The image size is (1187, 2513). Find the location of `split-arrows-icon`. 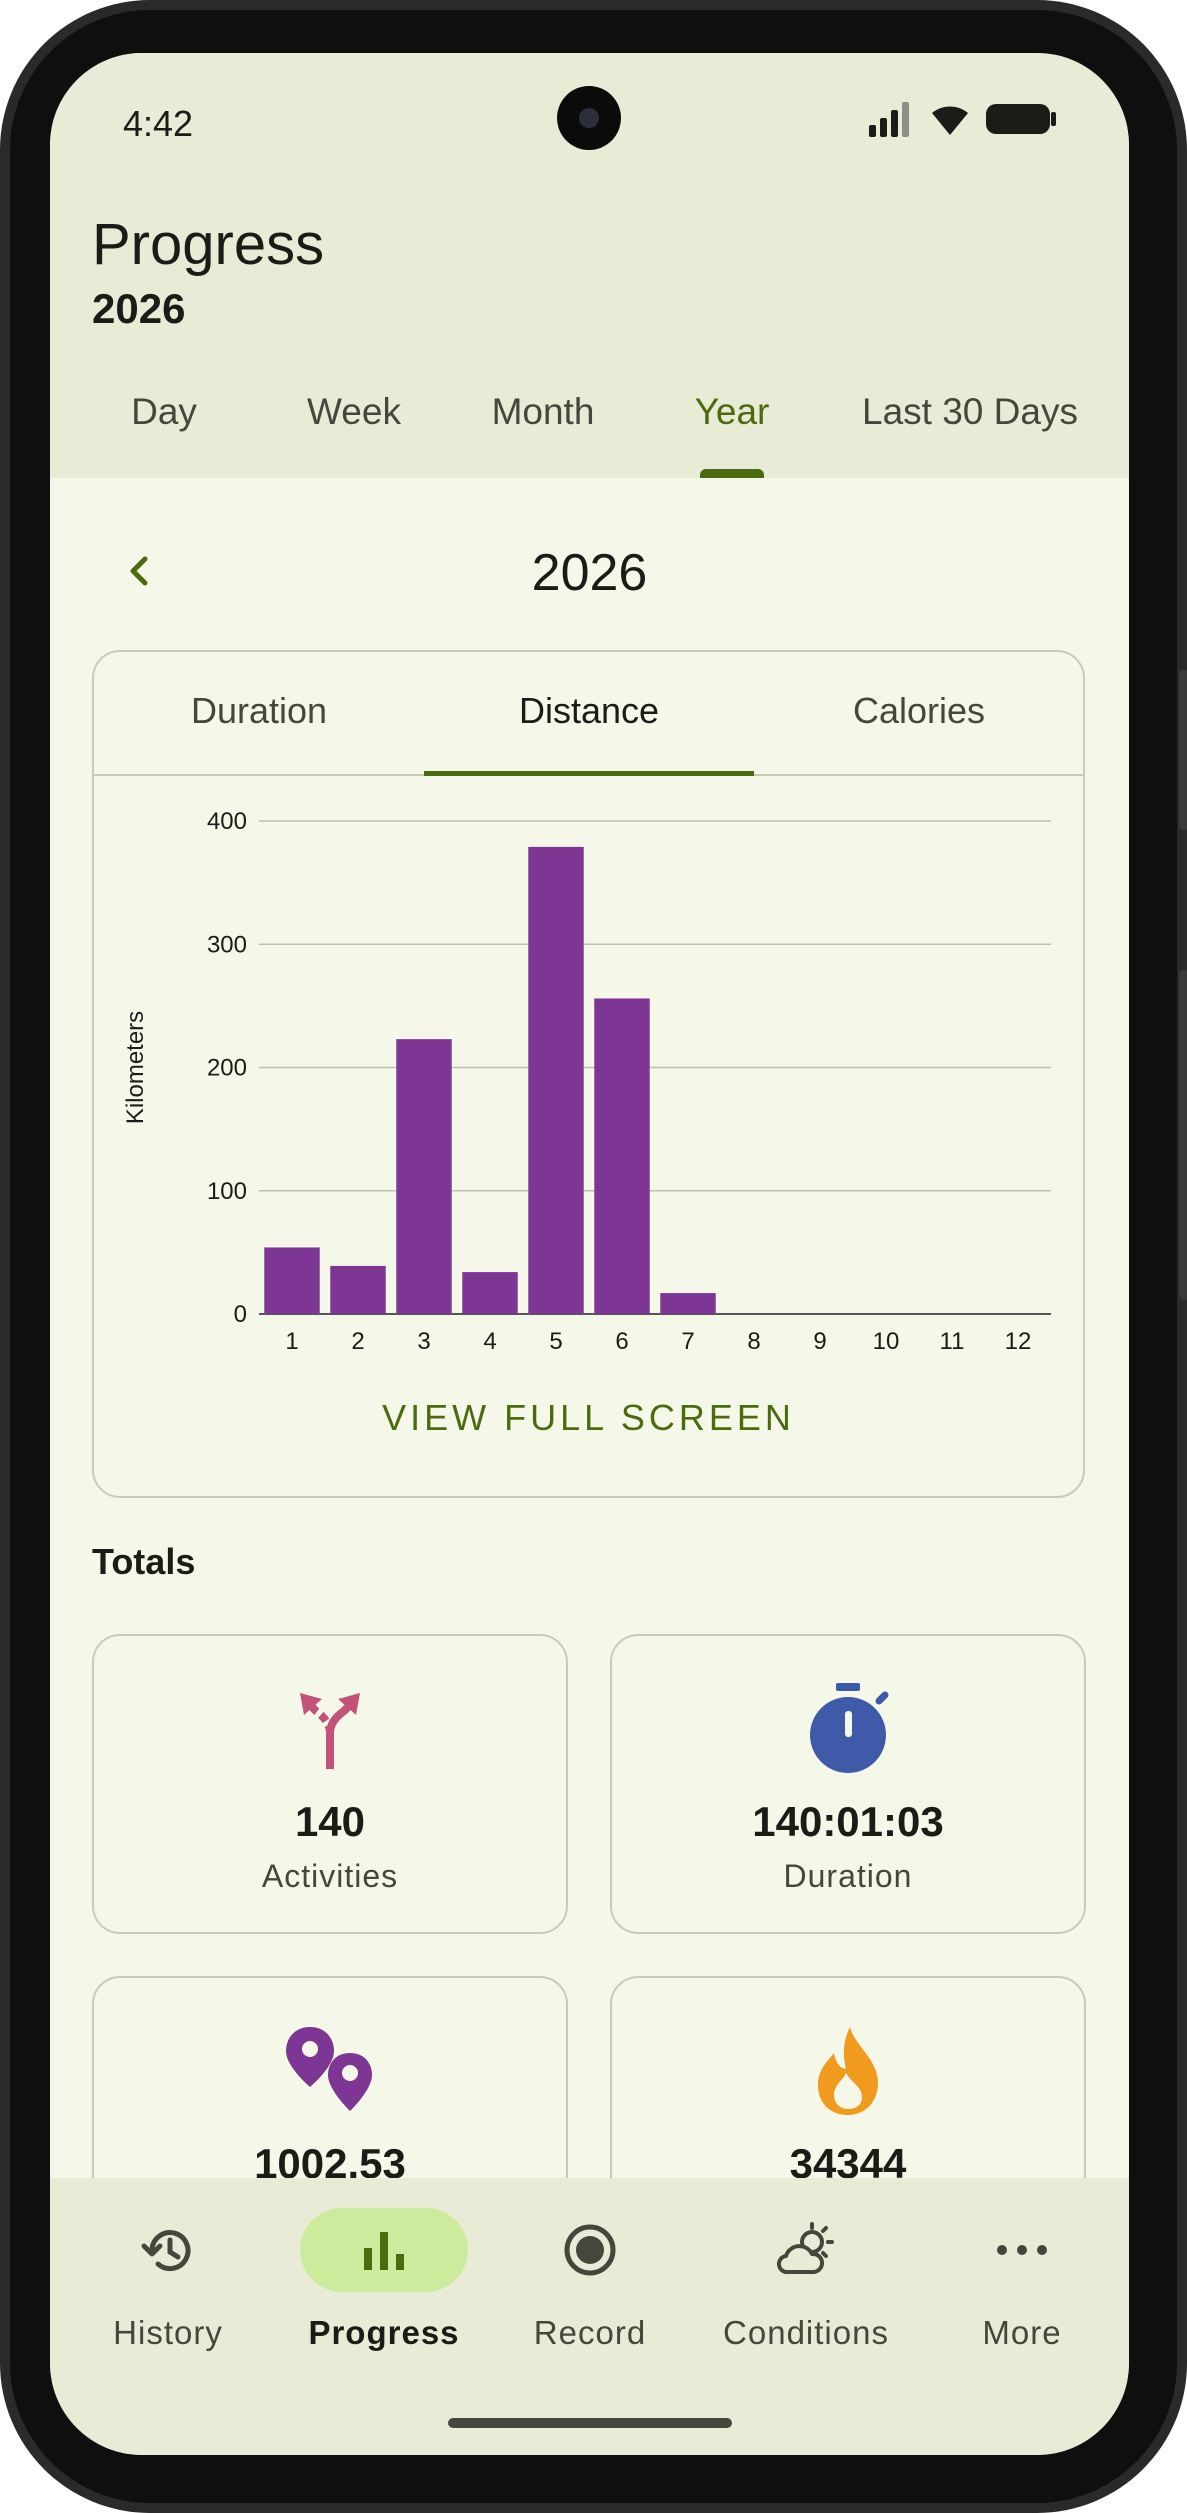

split-arrows-icon is located at coordinates (330, 1731).